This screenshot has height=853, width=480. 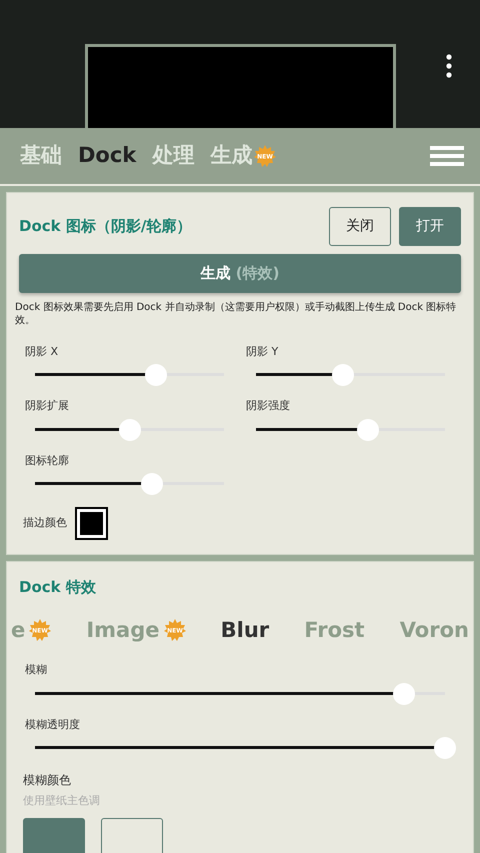 What do you see at coordinates (240, 273) in the screenshot?
I see `generate-button: 生成 (特效)` at bounding box center [240, 273].